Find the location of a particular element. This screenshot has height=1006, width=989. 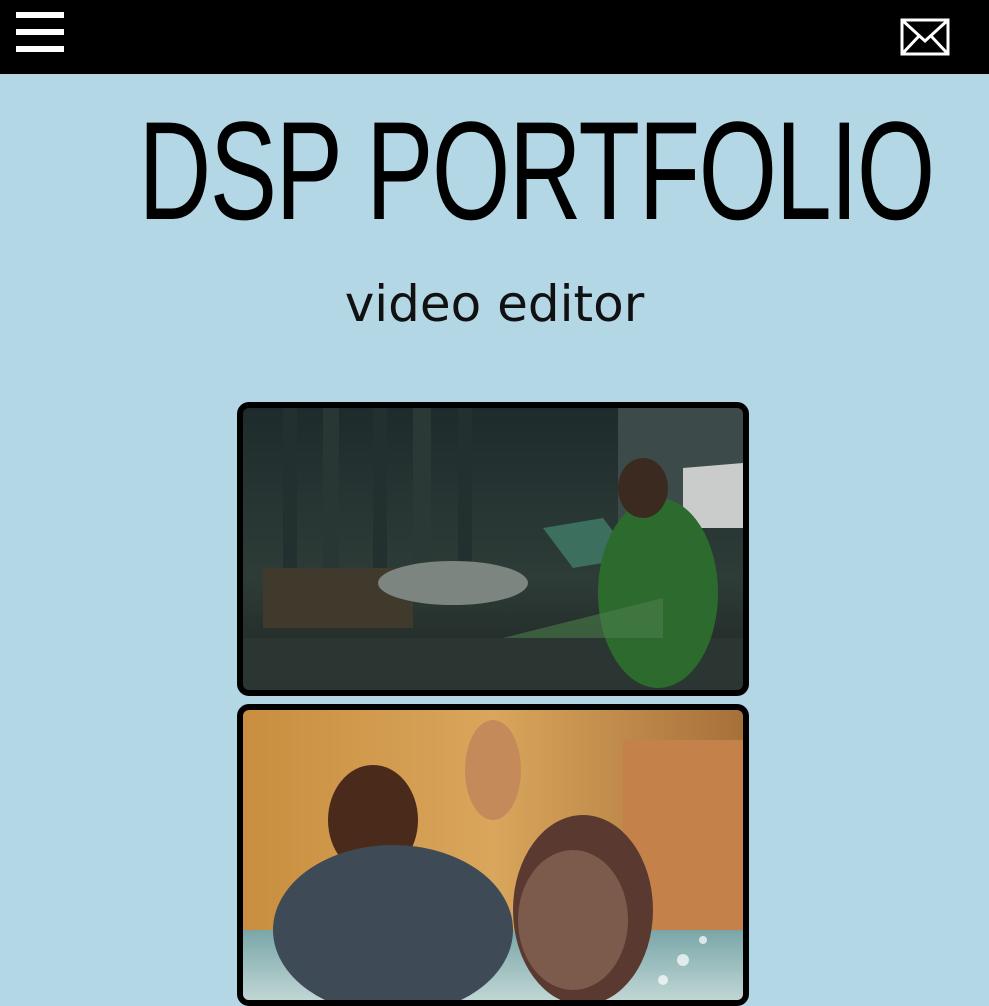

street-scene-image is located at coordinates (493, 549).